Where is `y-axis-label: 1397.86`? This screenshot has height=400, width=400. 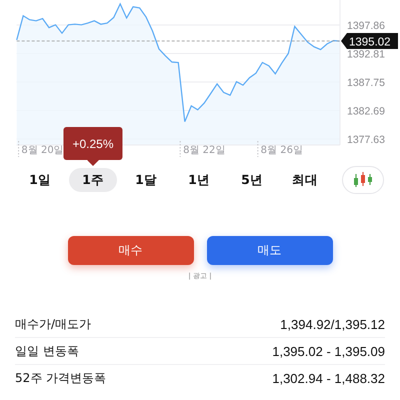 y-axis-label: 1397.86 is located at coordinates (366, 26).